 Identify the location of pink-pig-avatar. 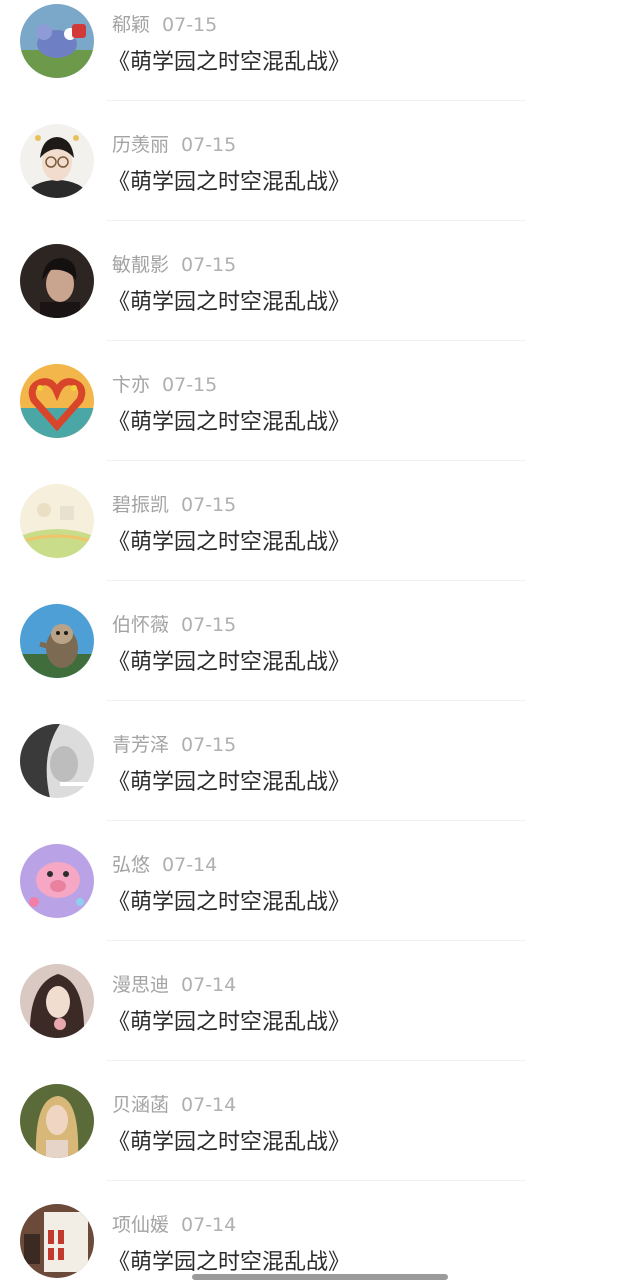
(57, 881).